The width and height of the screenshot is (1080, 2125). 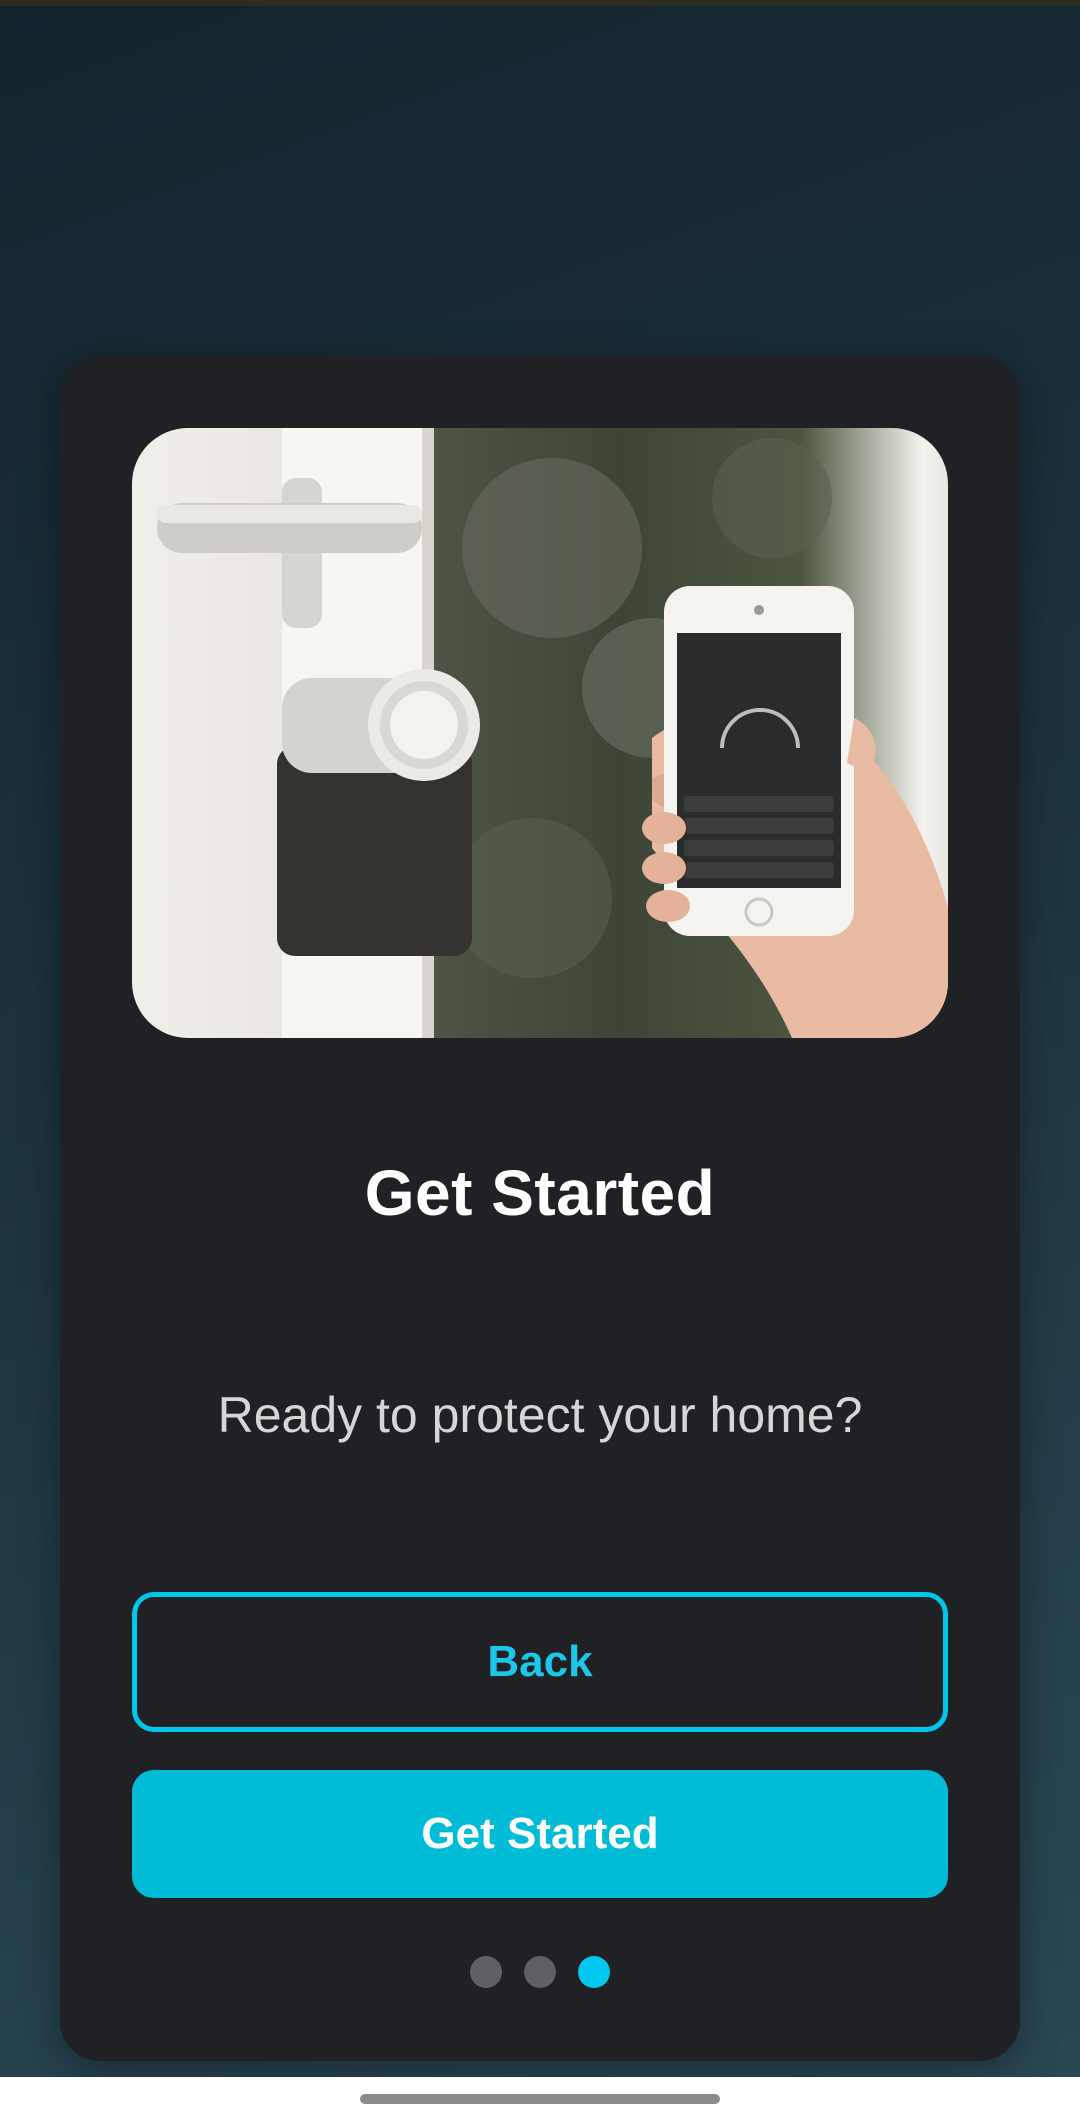 I want to click on home-indicator, so click(x=540, y=2099).